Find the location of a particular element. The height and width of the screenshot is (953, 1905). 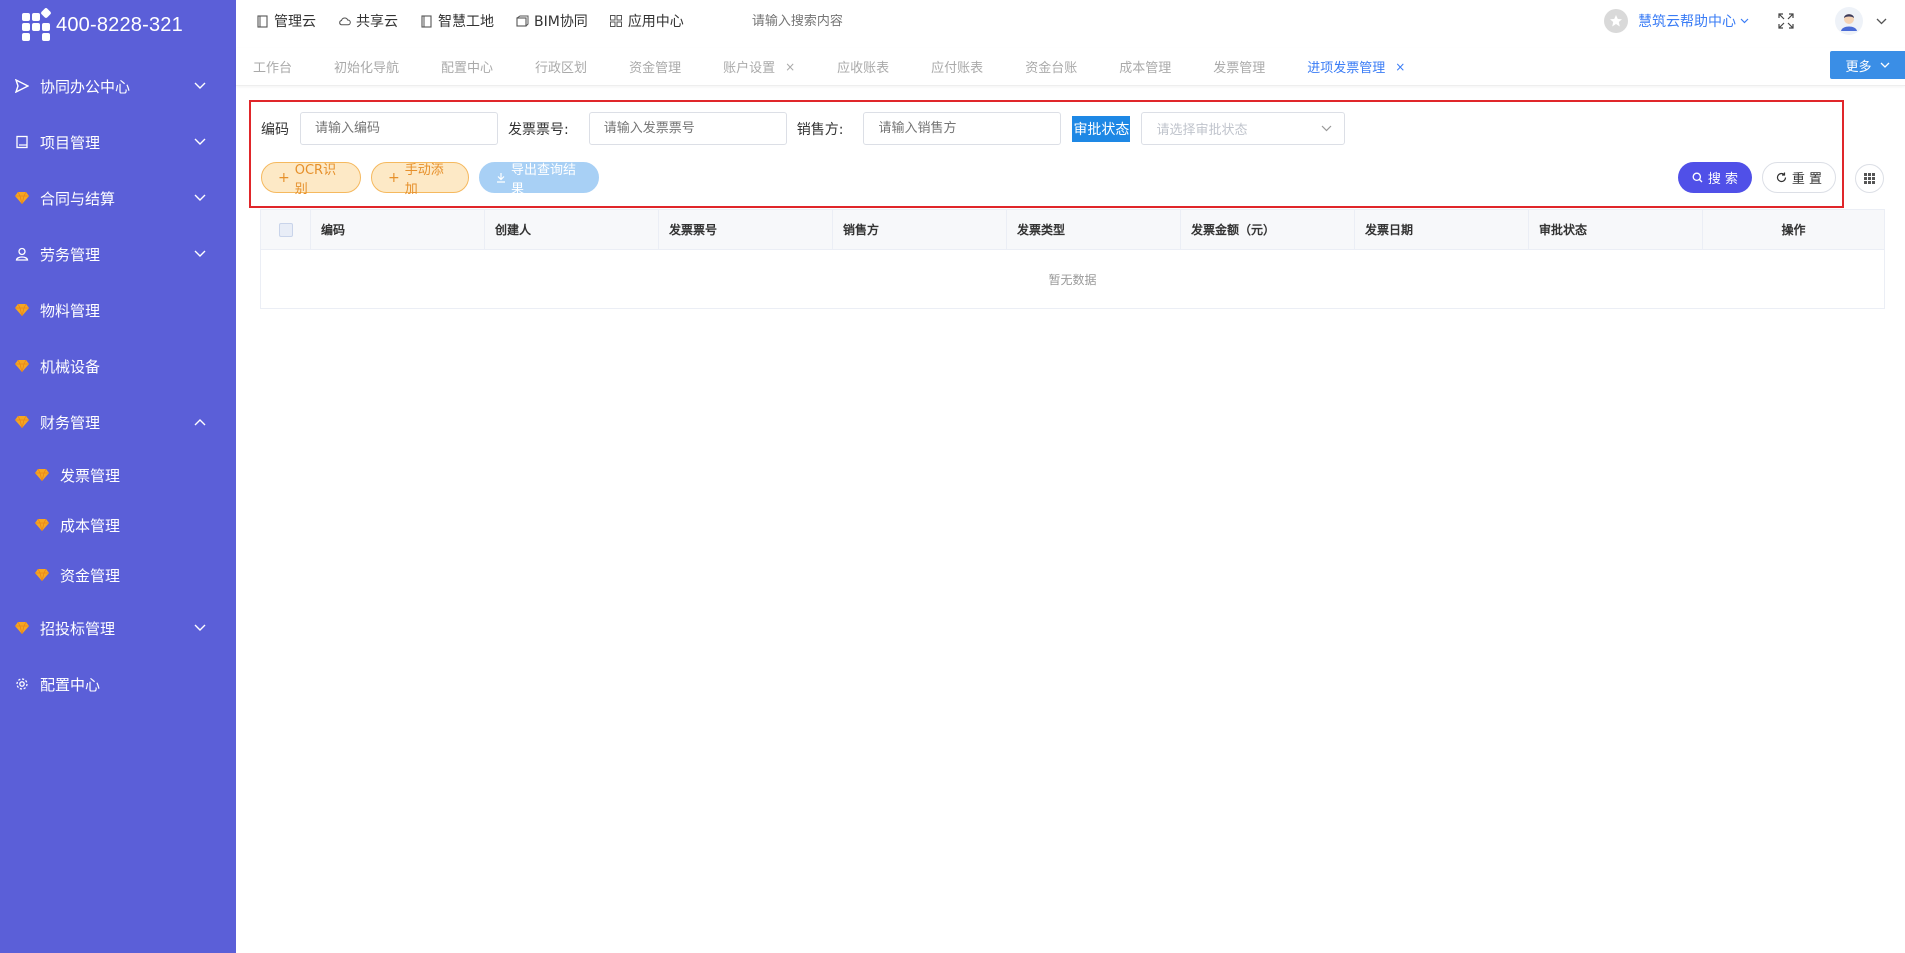

tab-invoice: 发票管理 is located at coordinates (1239, 66).